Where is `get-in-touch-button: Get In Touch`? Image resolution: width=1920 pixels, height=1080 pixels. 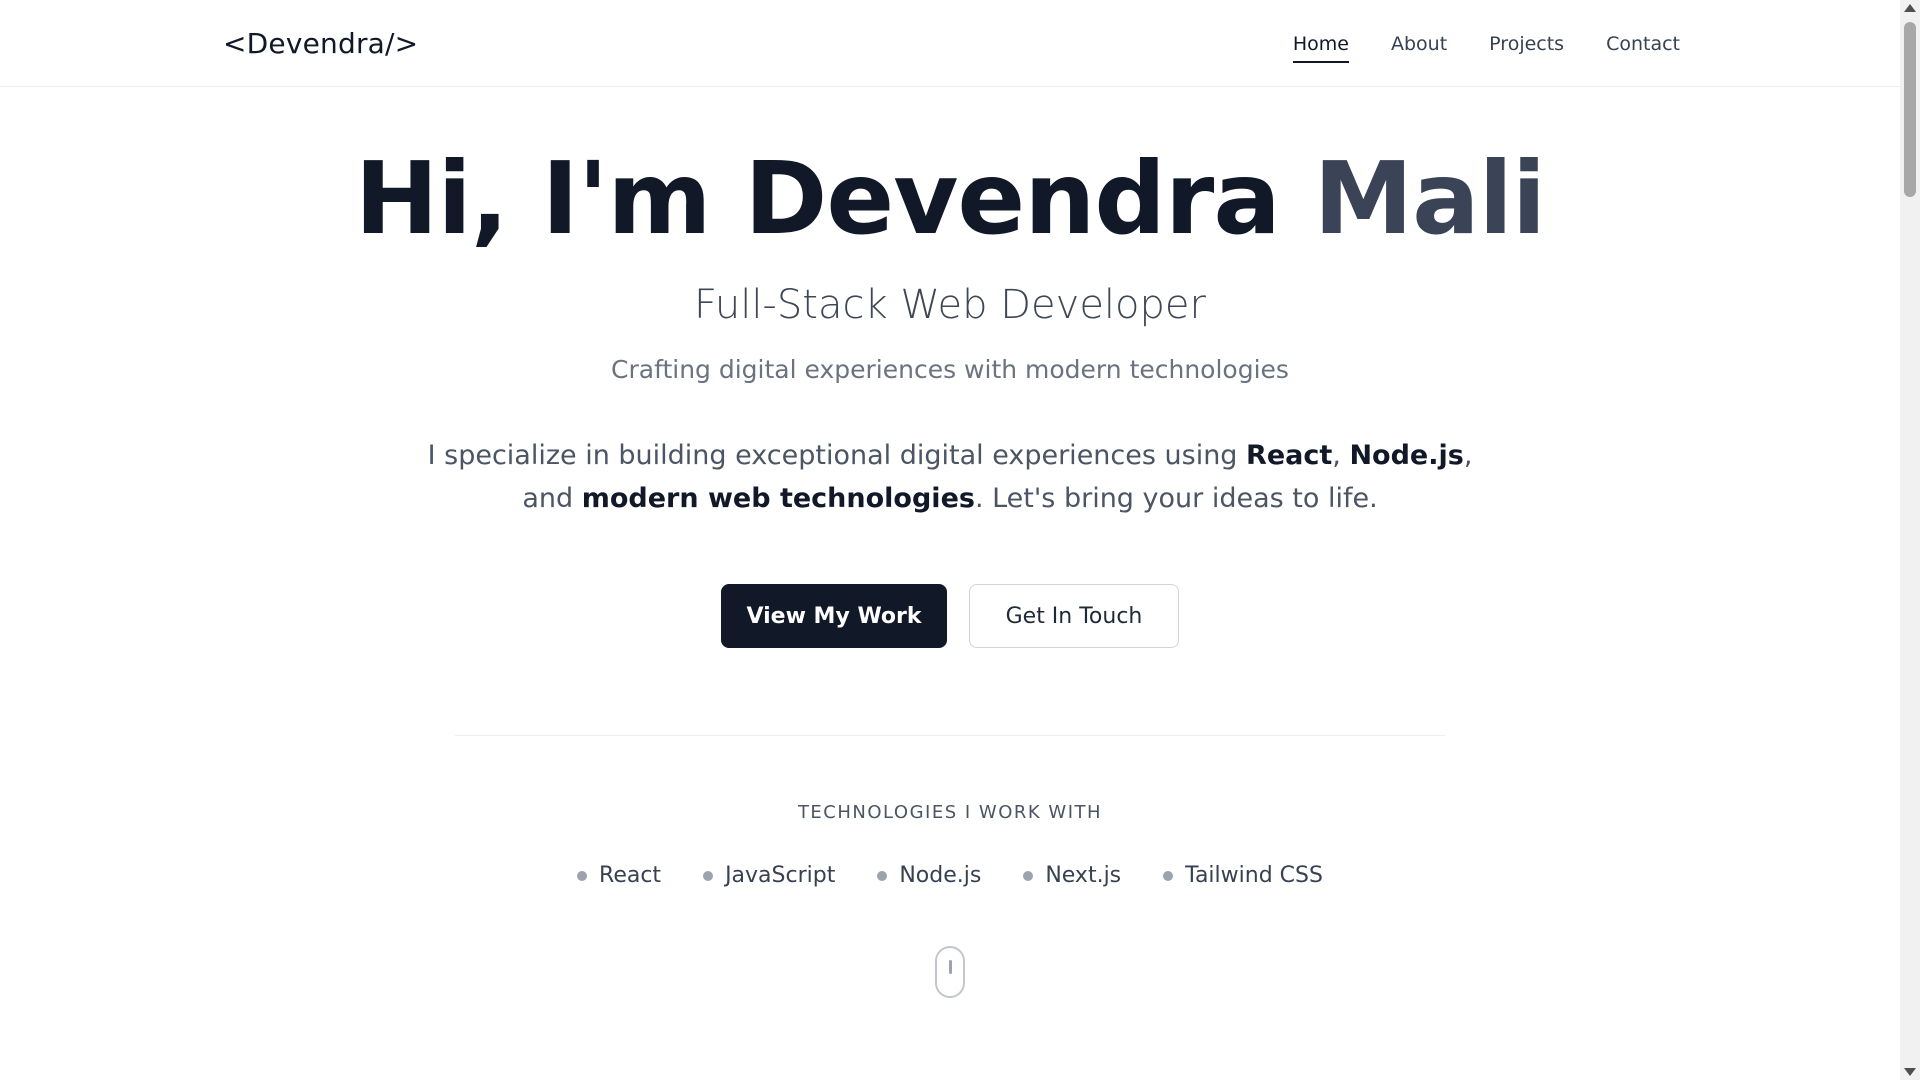
get-in-touch-button: Get In Touch is located at coordinates (1074, 616).